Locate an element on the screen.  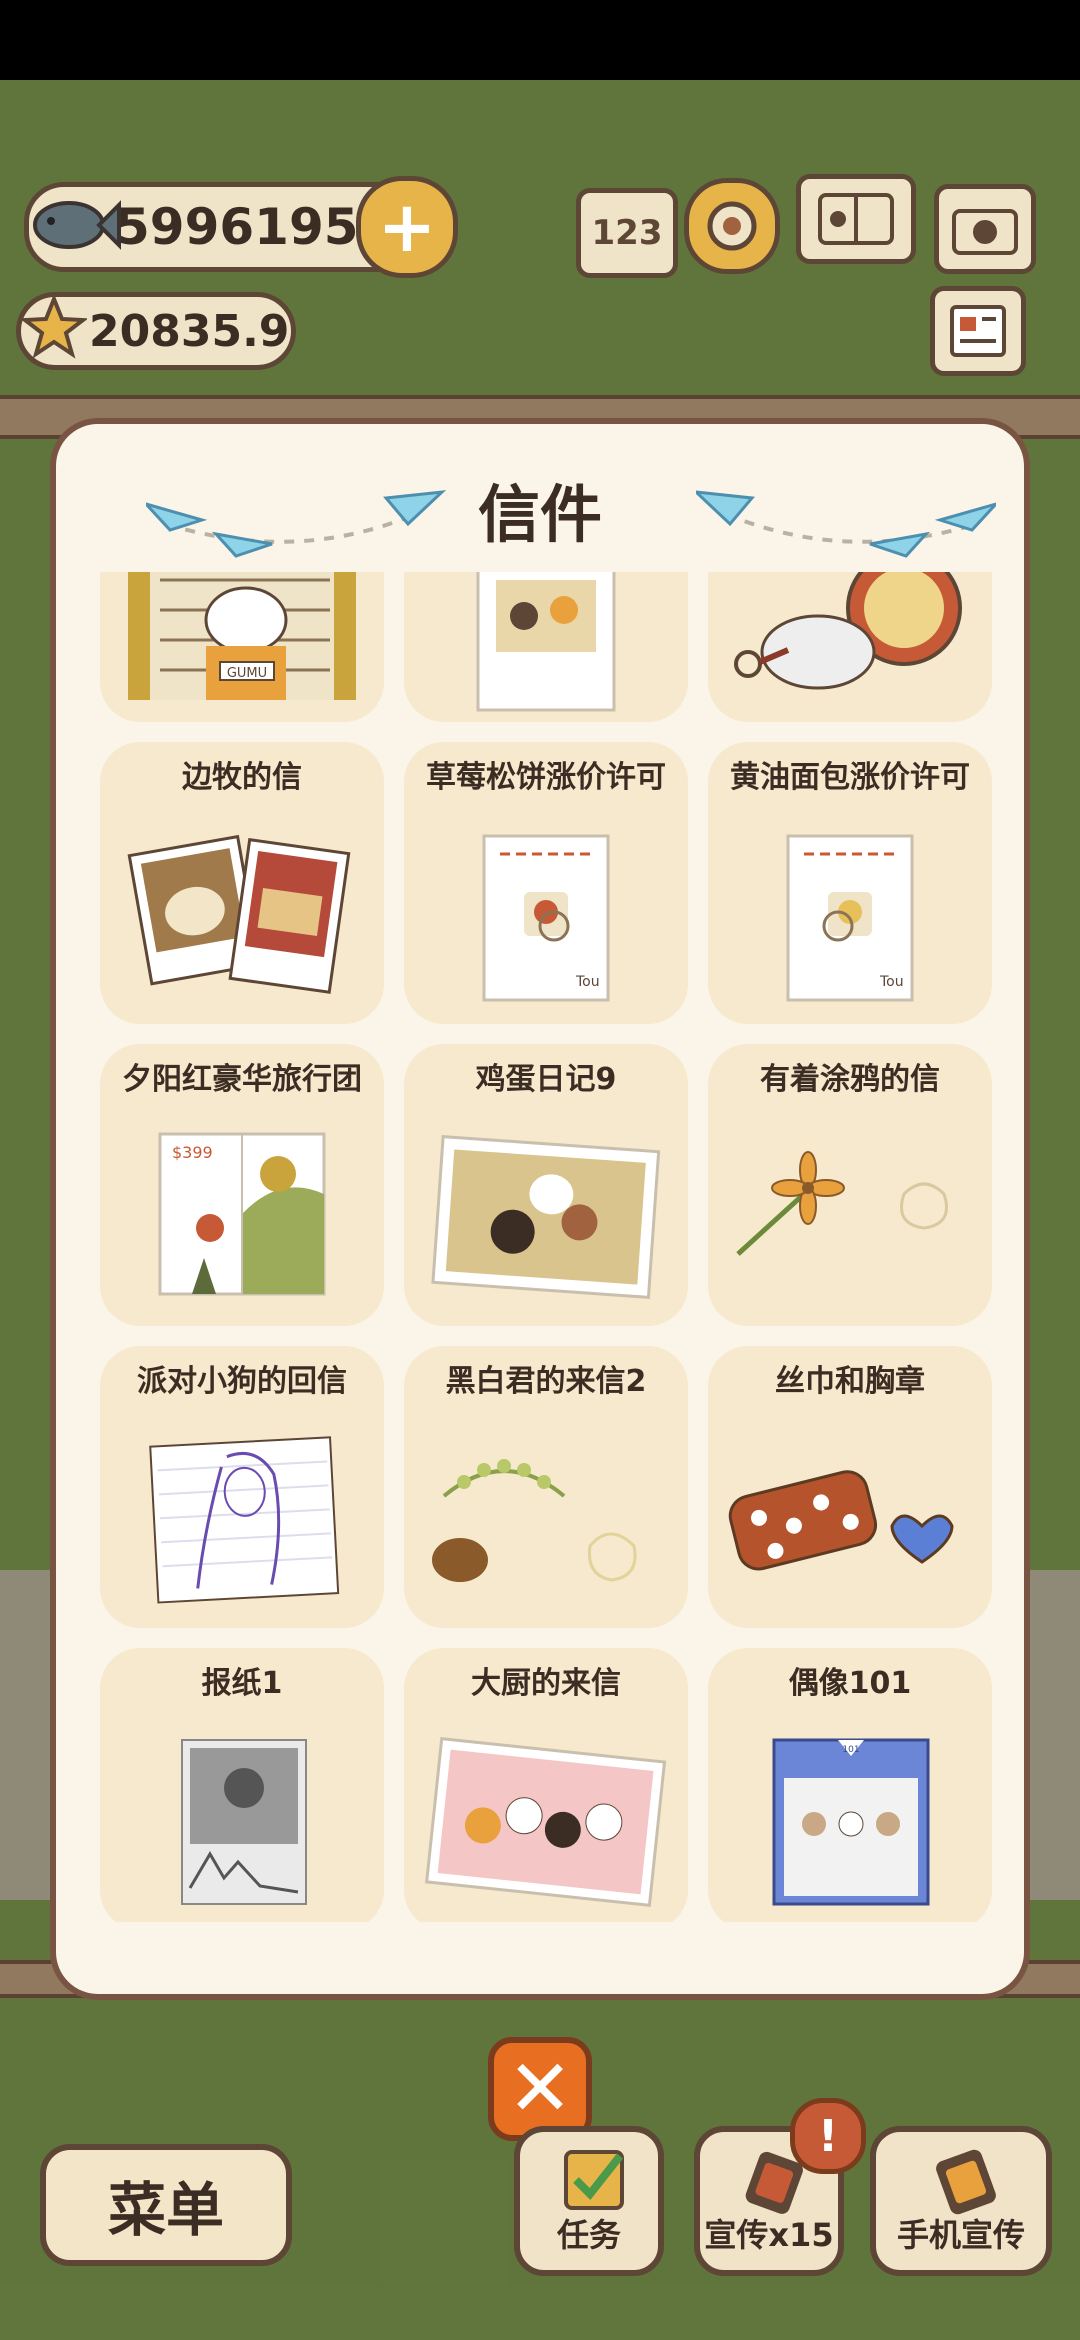
letter-card: 丝巾和胸章 is located at coordinates (850, 1487).